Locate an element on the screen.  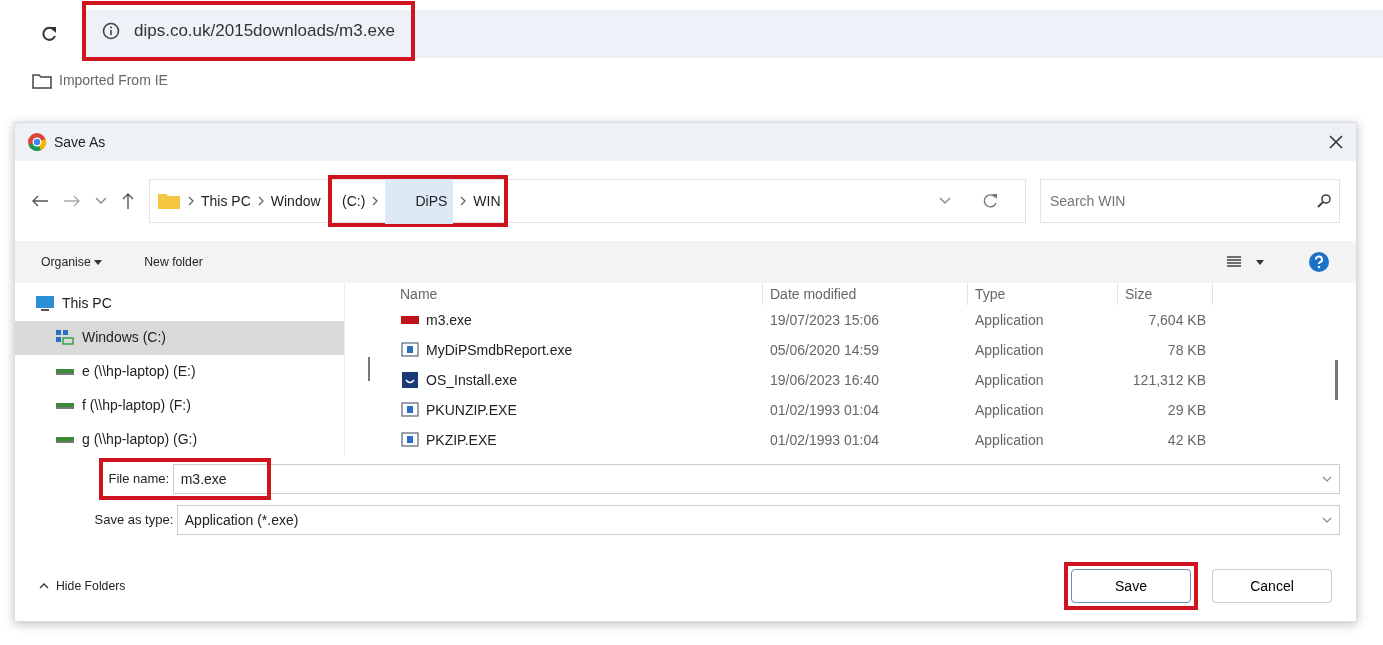
url-text: dips.co.uk/2015downloads/m3.exe is located at coordinates (264, 31).